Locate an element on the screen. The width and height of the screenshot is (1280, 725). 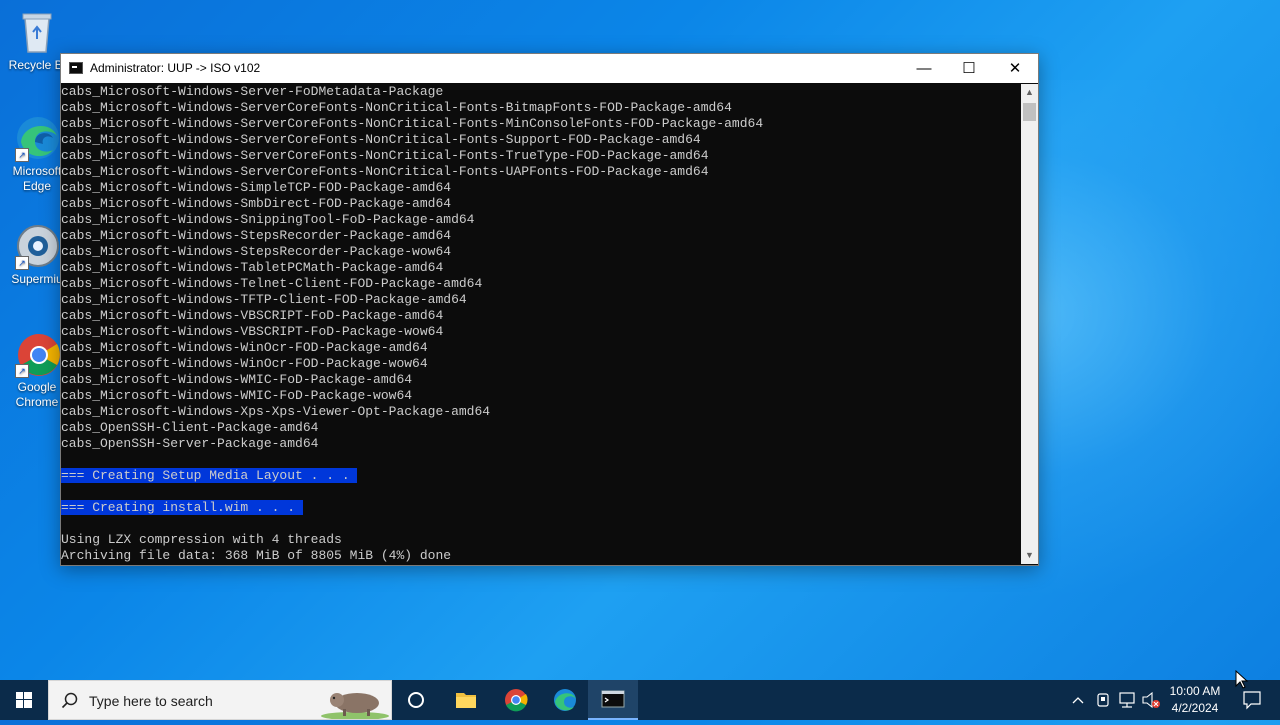
scroll-thumb is located at coordinates (1029, 112).